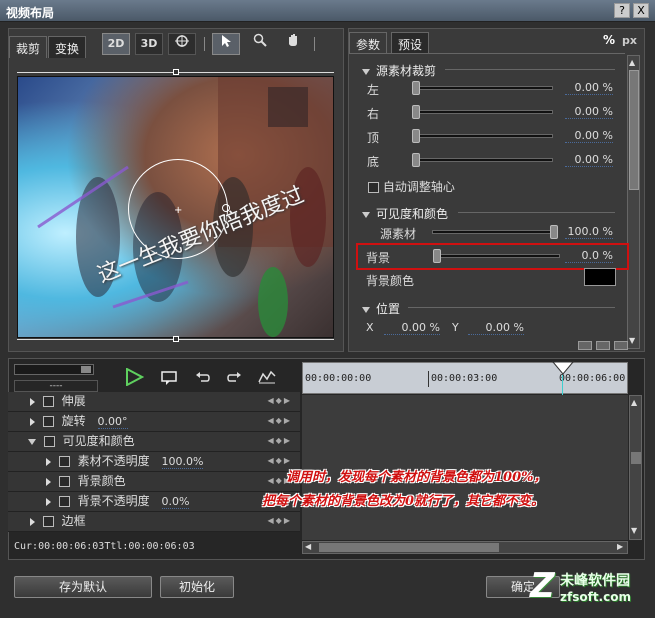 The image size is (655, 618). Describe the element at coordinates (86, 369) in the screenshot. I see `zoom-slider-thumb` at that location.